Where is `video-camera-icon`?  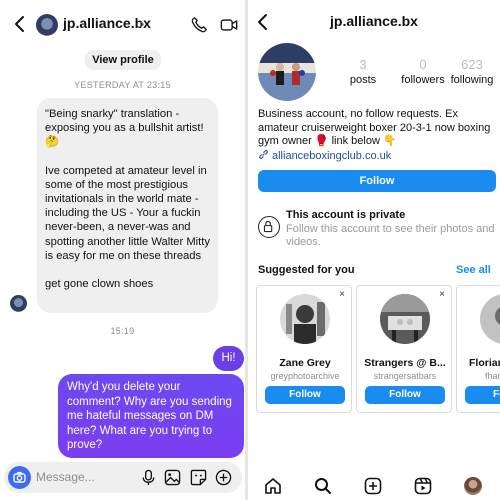
video-camera-icon is located at coordinates (229, 25).